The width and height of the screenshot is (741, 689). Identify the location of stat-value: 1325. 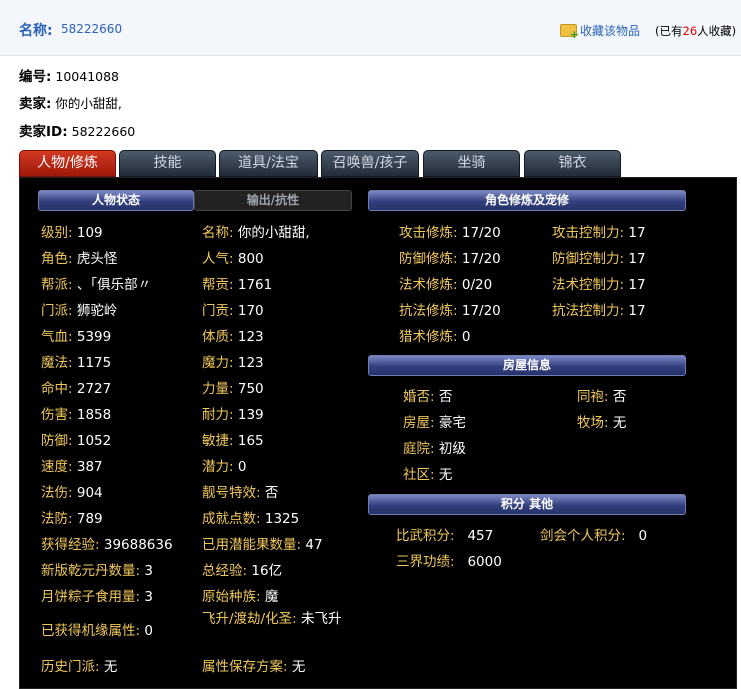
(282, 519).